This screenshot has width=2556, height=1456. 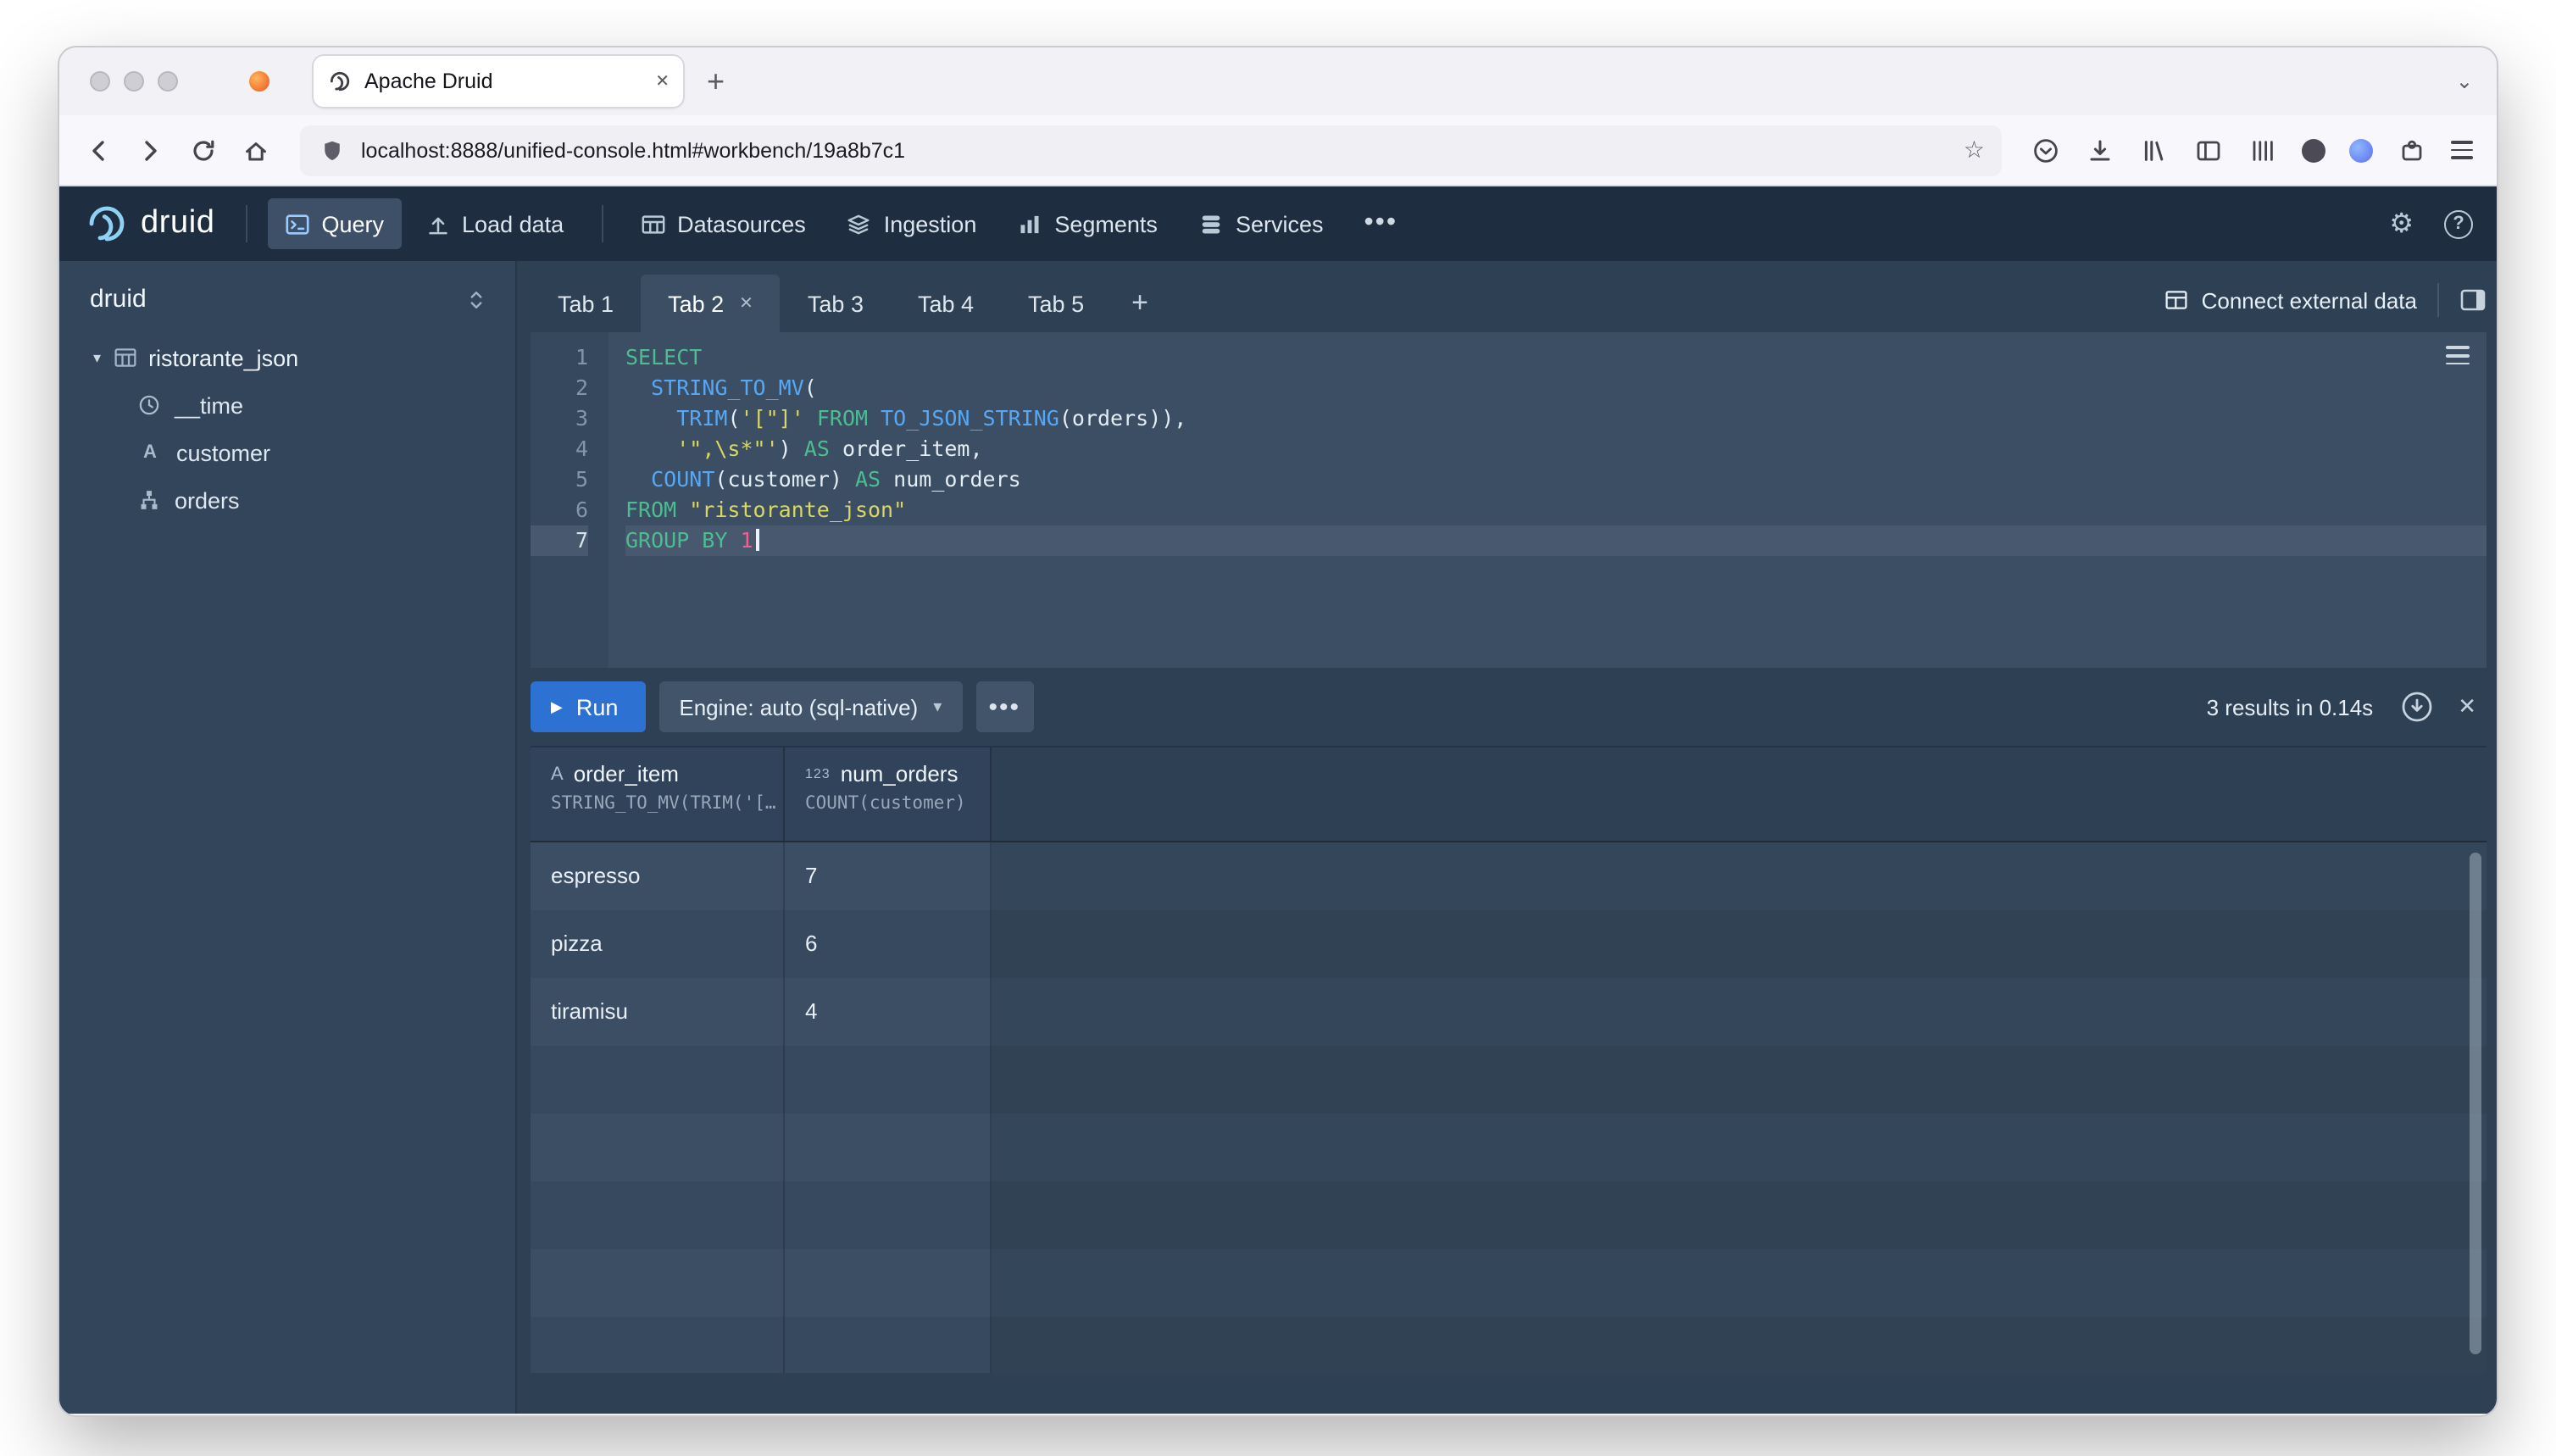 I want to click on druid-logo-icon, so click(x=105, y=224).